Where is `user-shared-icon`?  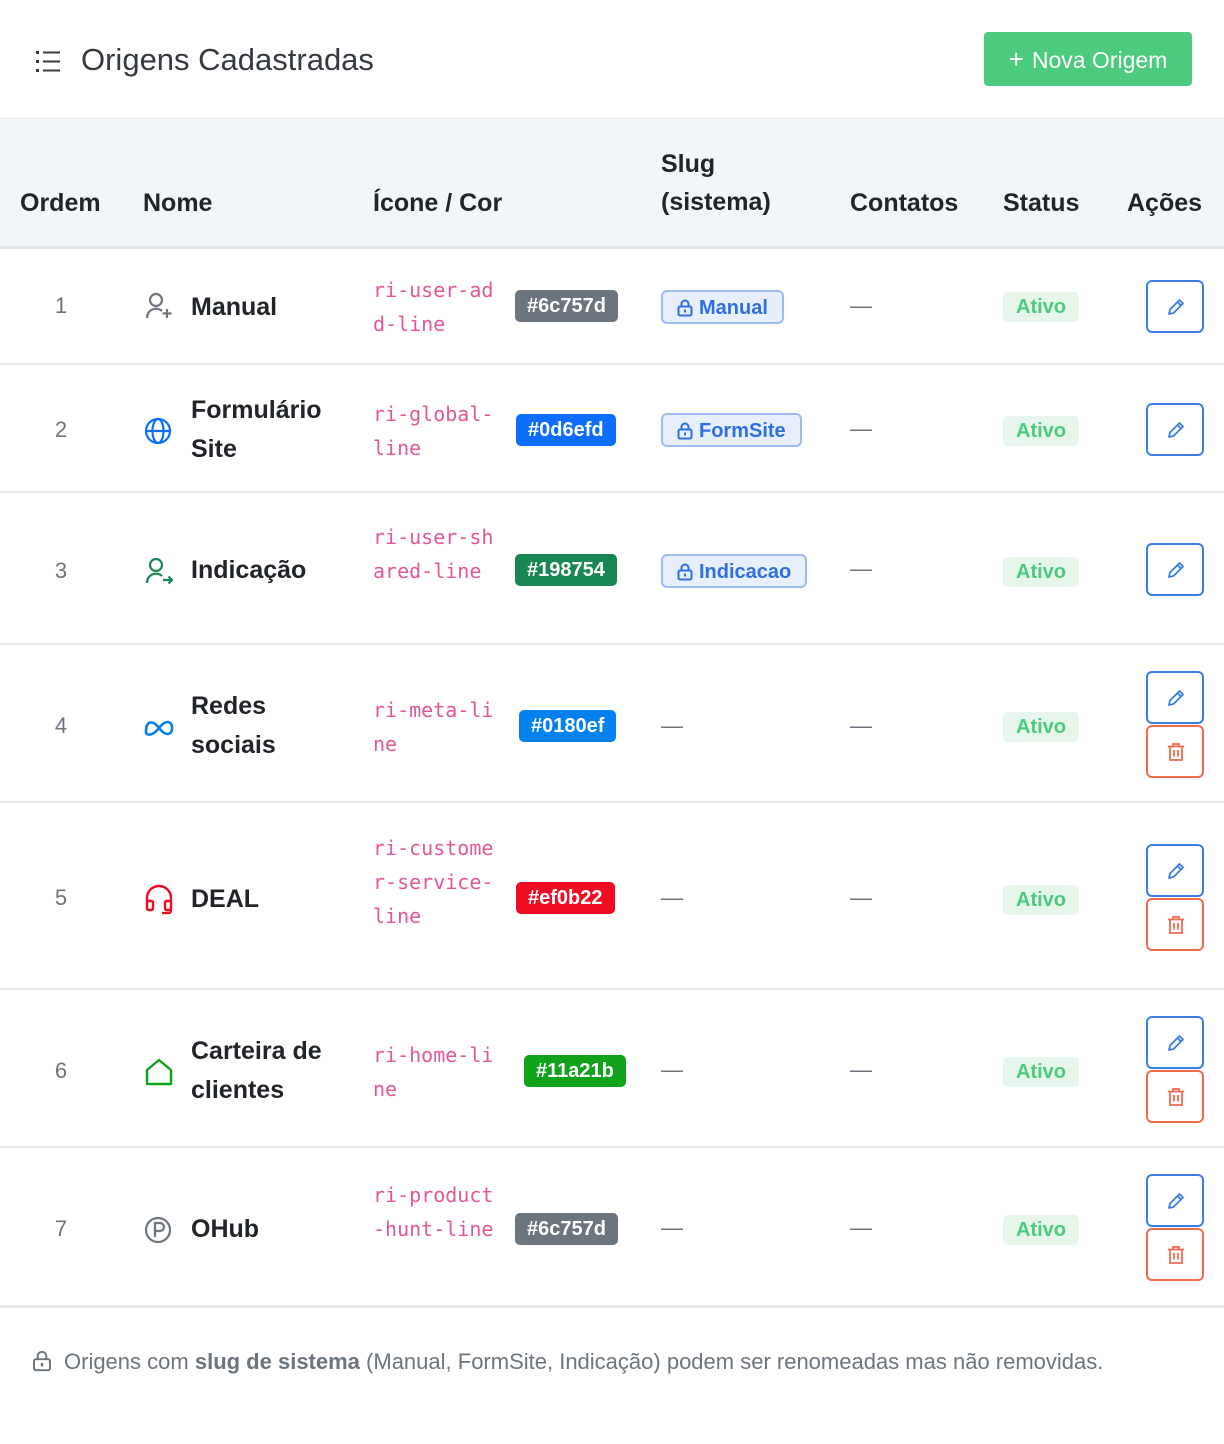
user-shared-icon is located at coordinates (159, 571).